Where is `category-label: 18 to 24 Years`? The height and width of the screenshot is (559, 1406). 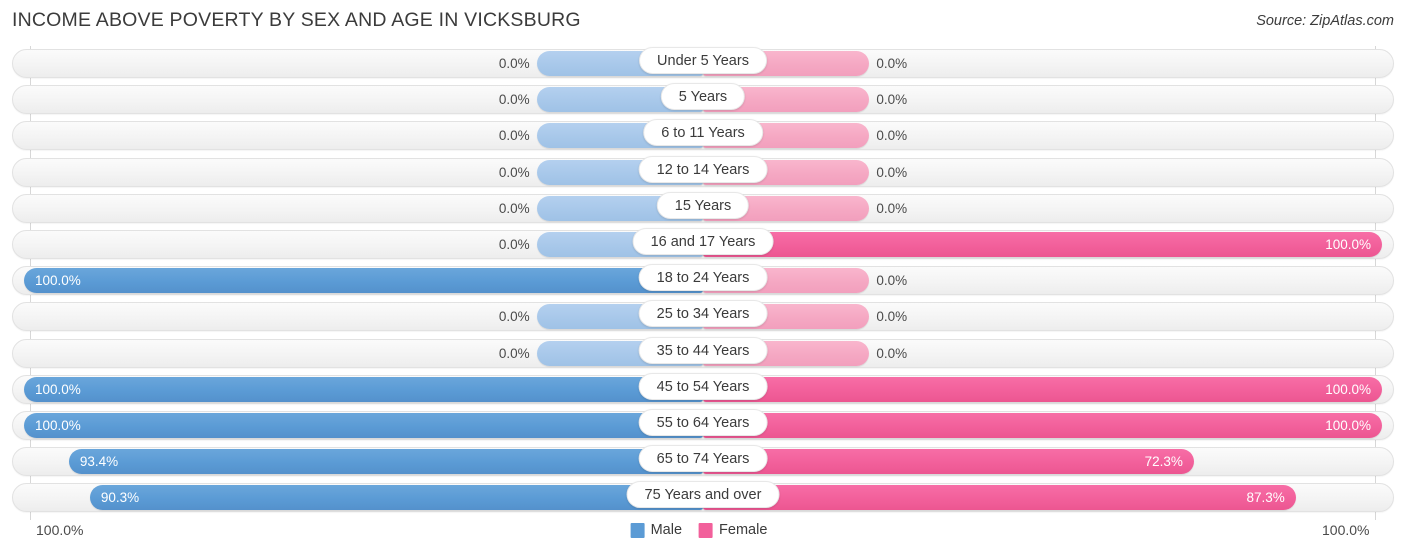 category-label: 18 to 24 Years is located at coordinates (703, 278).